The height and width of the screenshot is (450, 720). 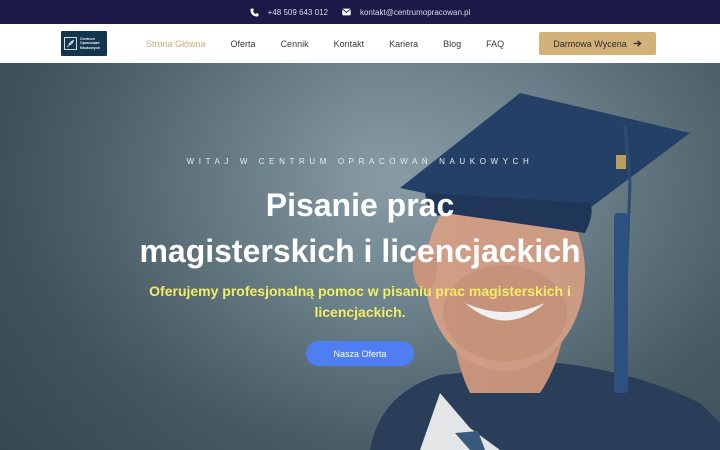 I want to click on nav-item-kontakt: Kontakt, so click(x=349, y=44).